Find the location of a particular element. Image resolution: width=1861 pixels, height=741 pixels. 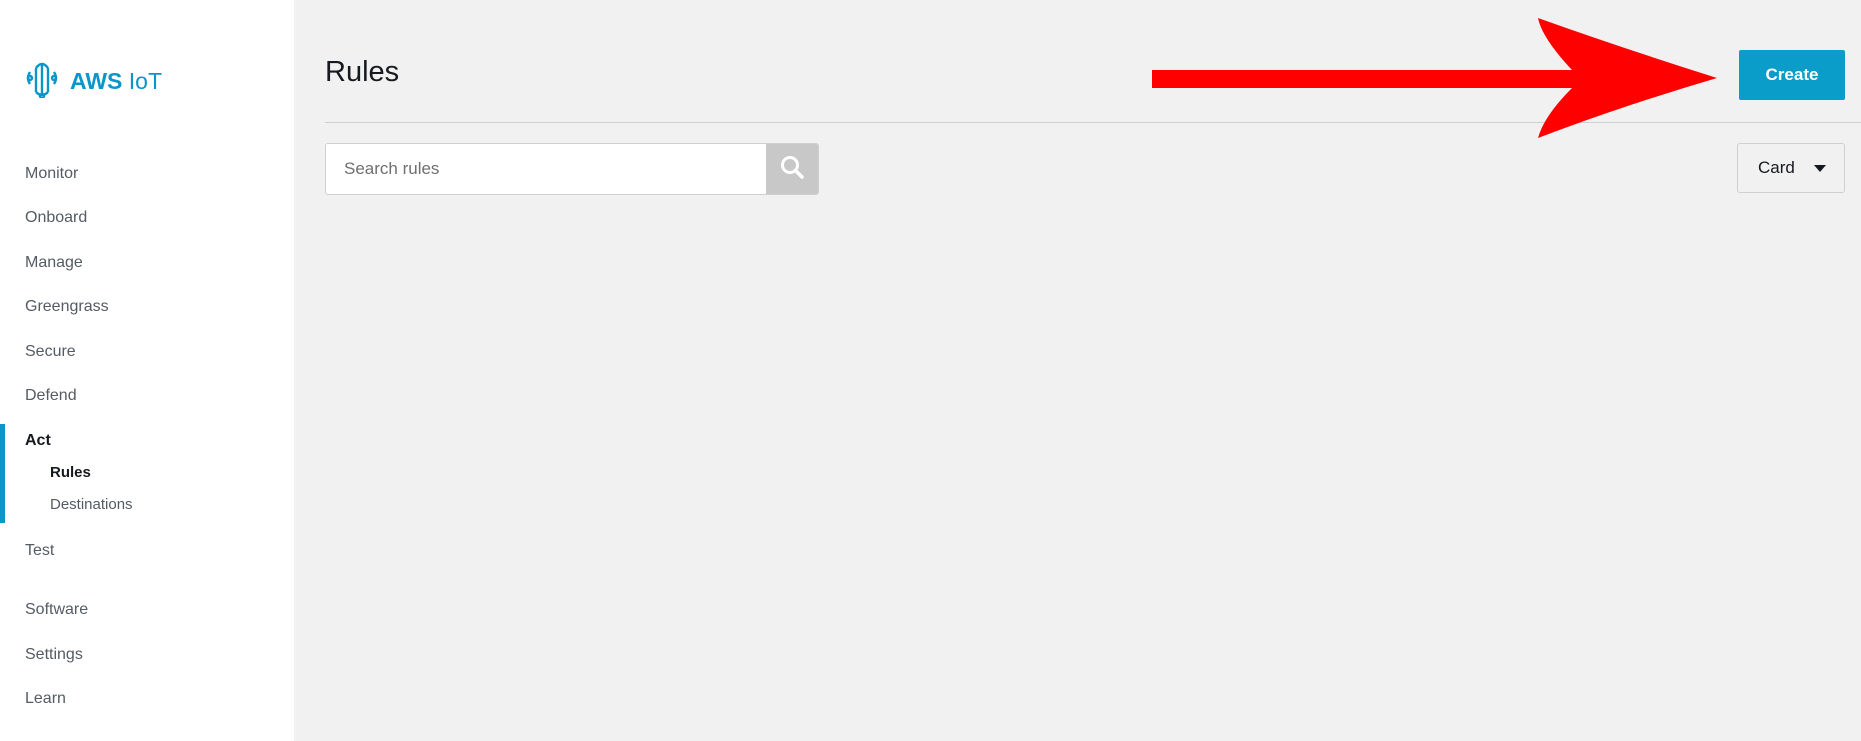

sidebar-subitem-destinations: Destinations is located at coordinates (91, 504).